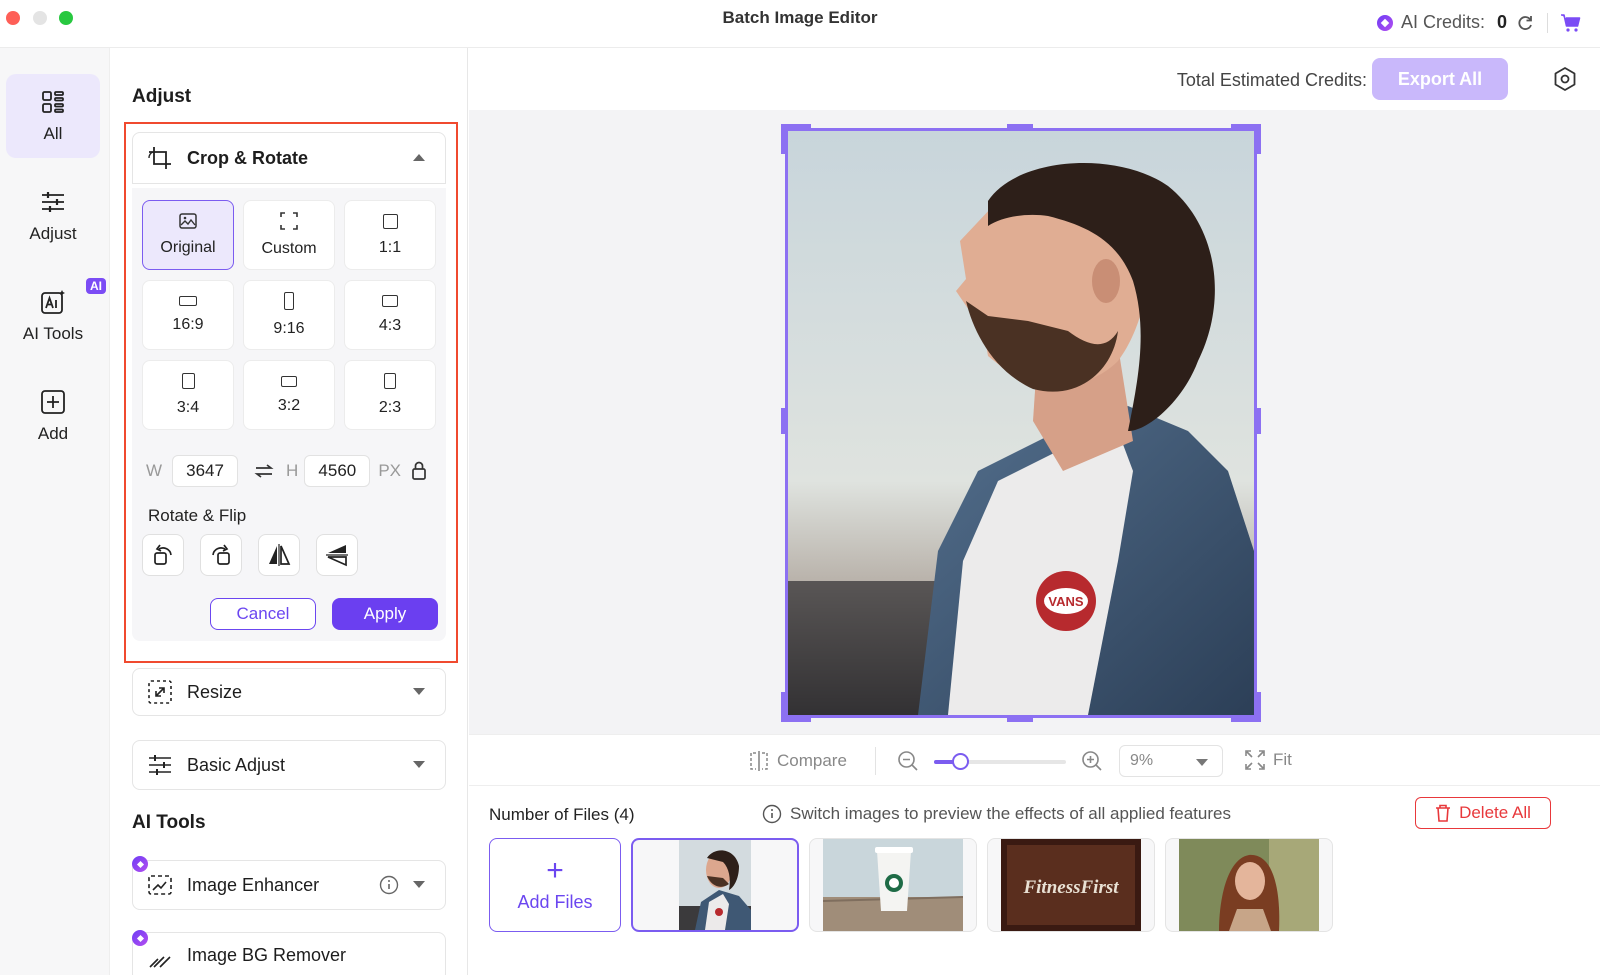 The height and width of the screenshot is (975, 1600). I want to click on ratio-label: 4:3, so click(390, 325).